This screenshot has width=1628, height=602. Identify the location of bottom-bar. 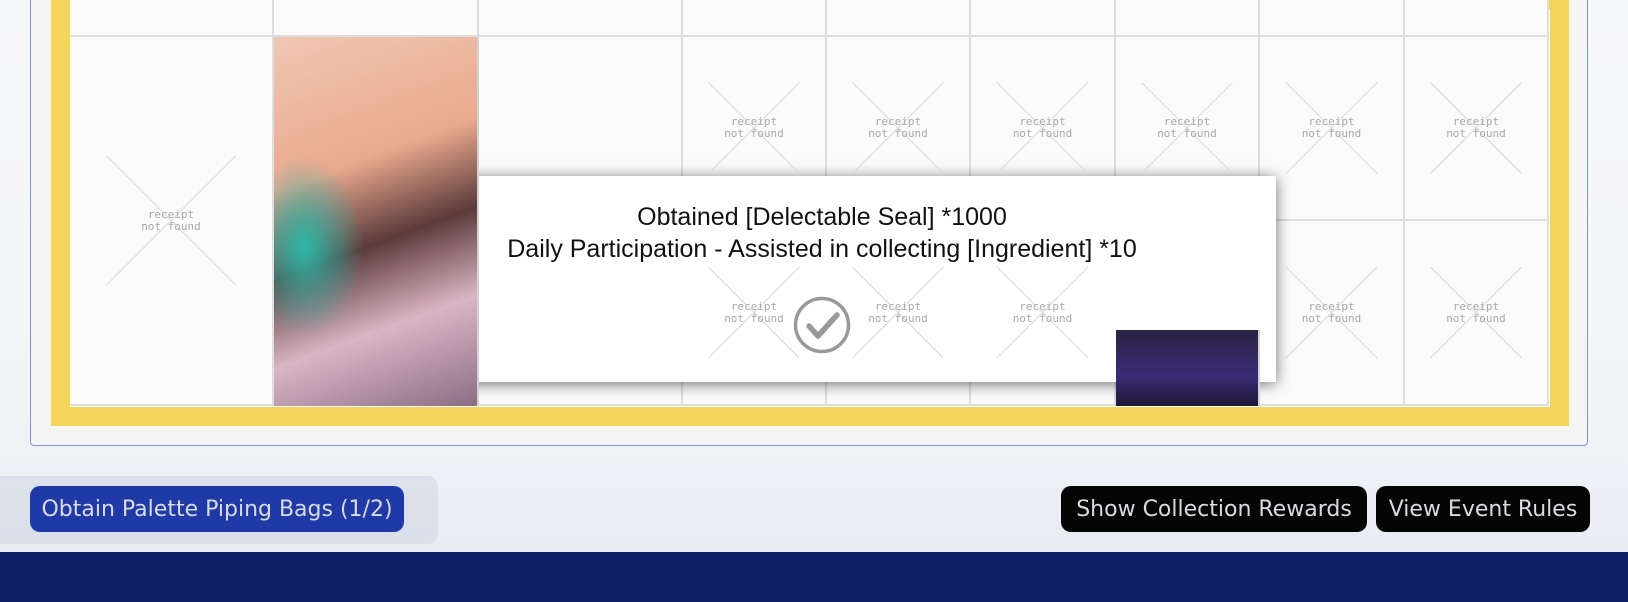
(814, 577).